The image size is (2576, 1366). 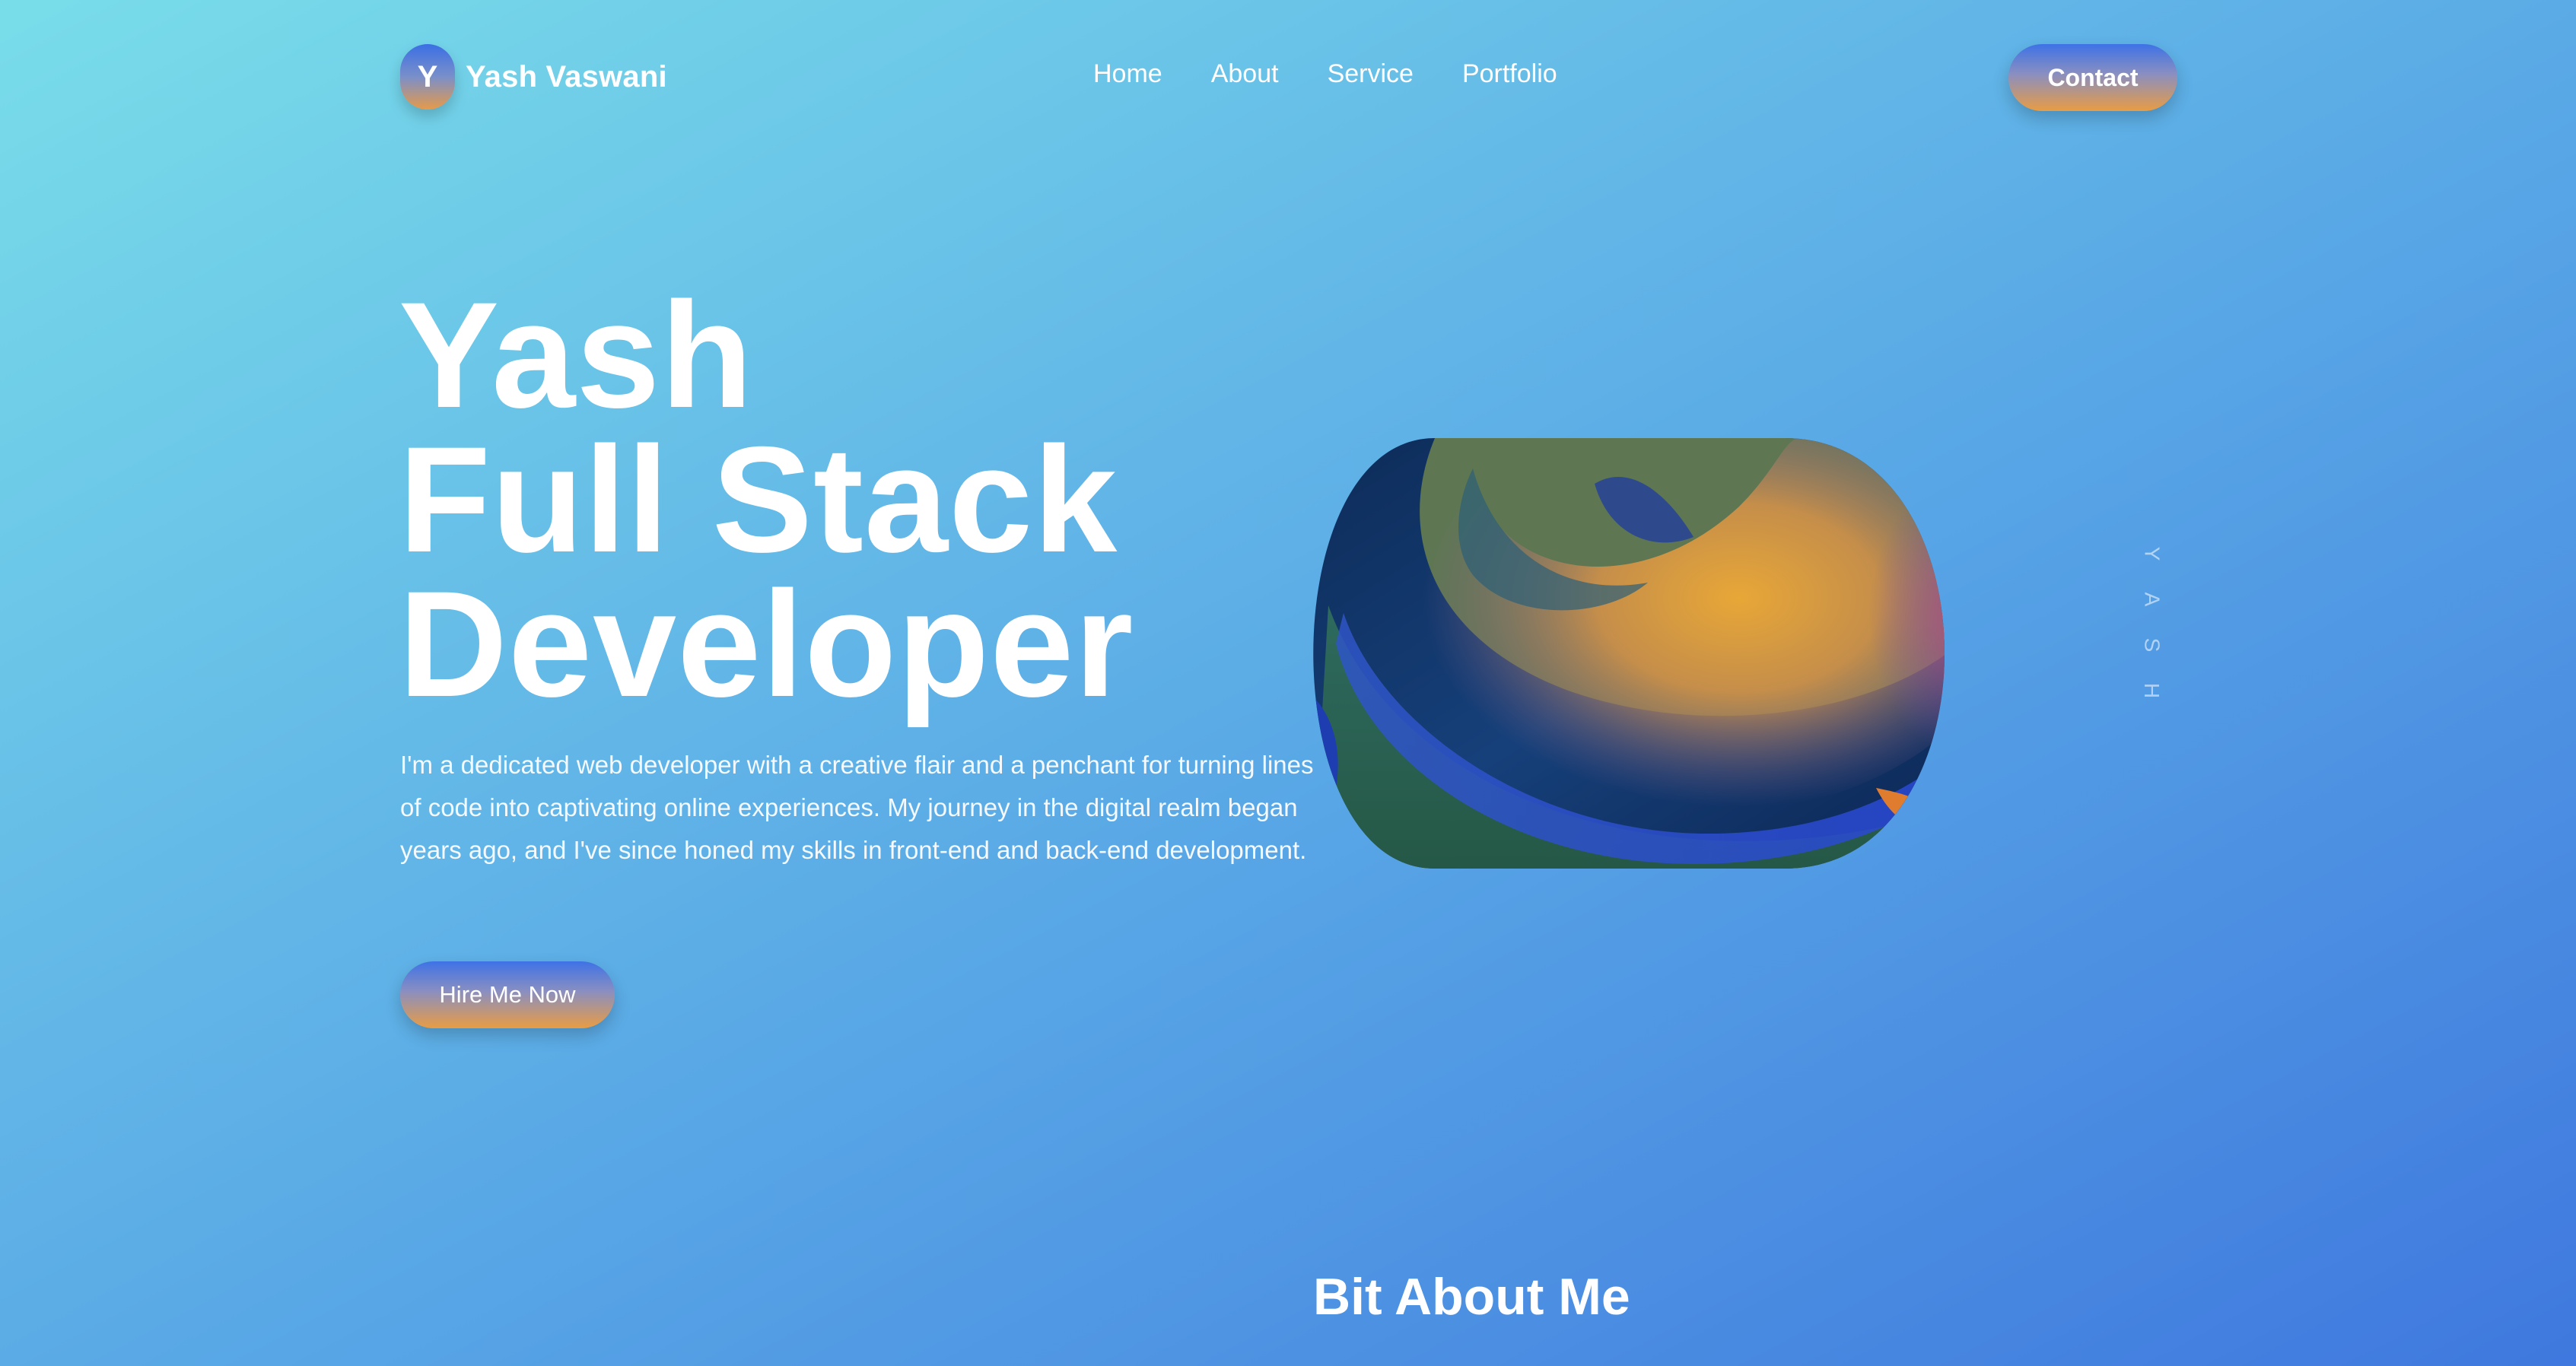 I want to click on hire-me-button: Hire Me Now, so click(x=507, y=995).